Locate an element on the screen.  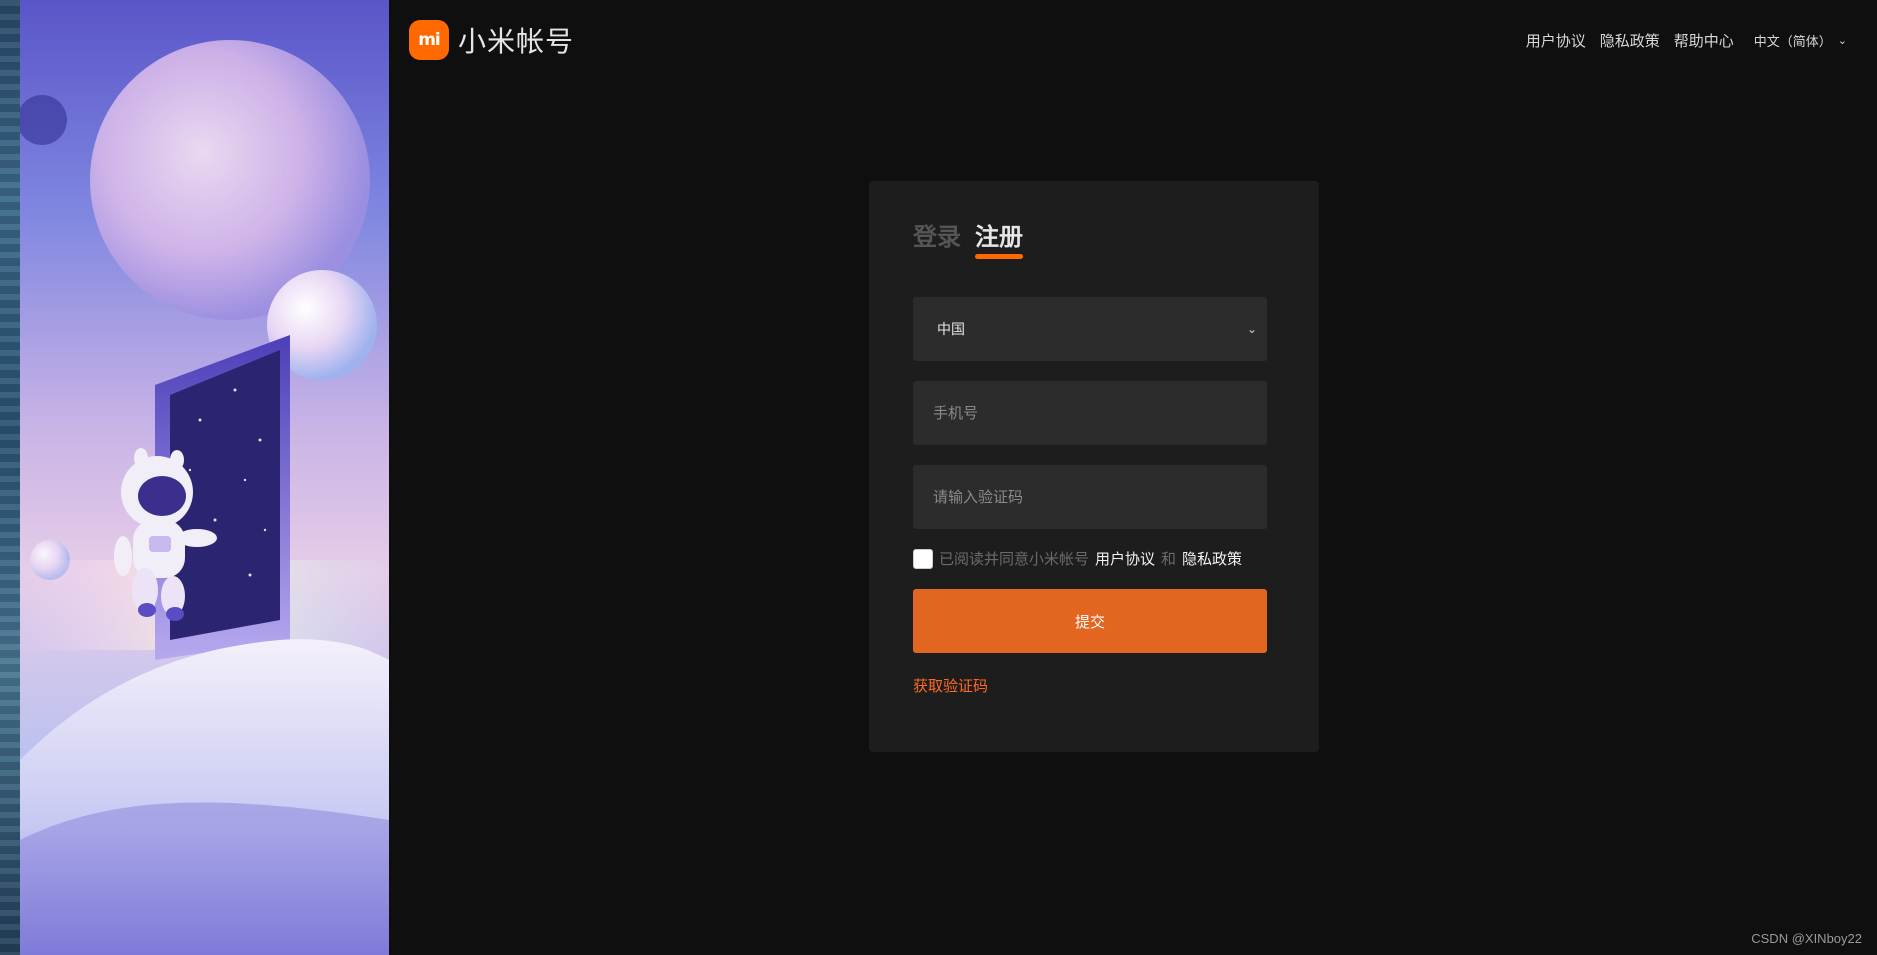
phone-field-wrapper is located at coordinates (1090, 413).